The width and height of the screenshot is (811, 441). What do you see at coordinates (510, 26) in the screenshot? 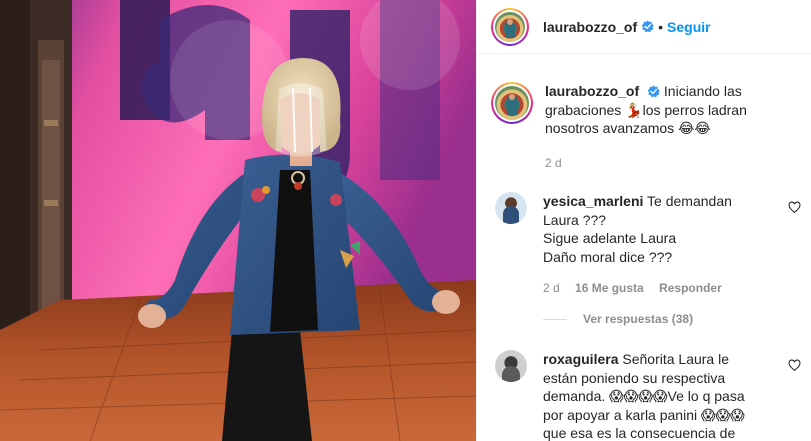
I see `author-avatar` at bounding box center [510, 26].